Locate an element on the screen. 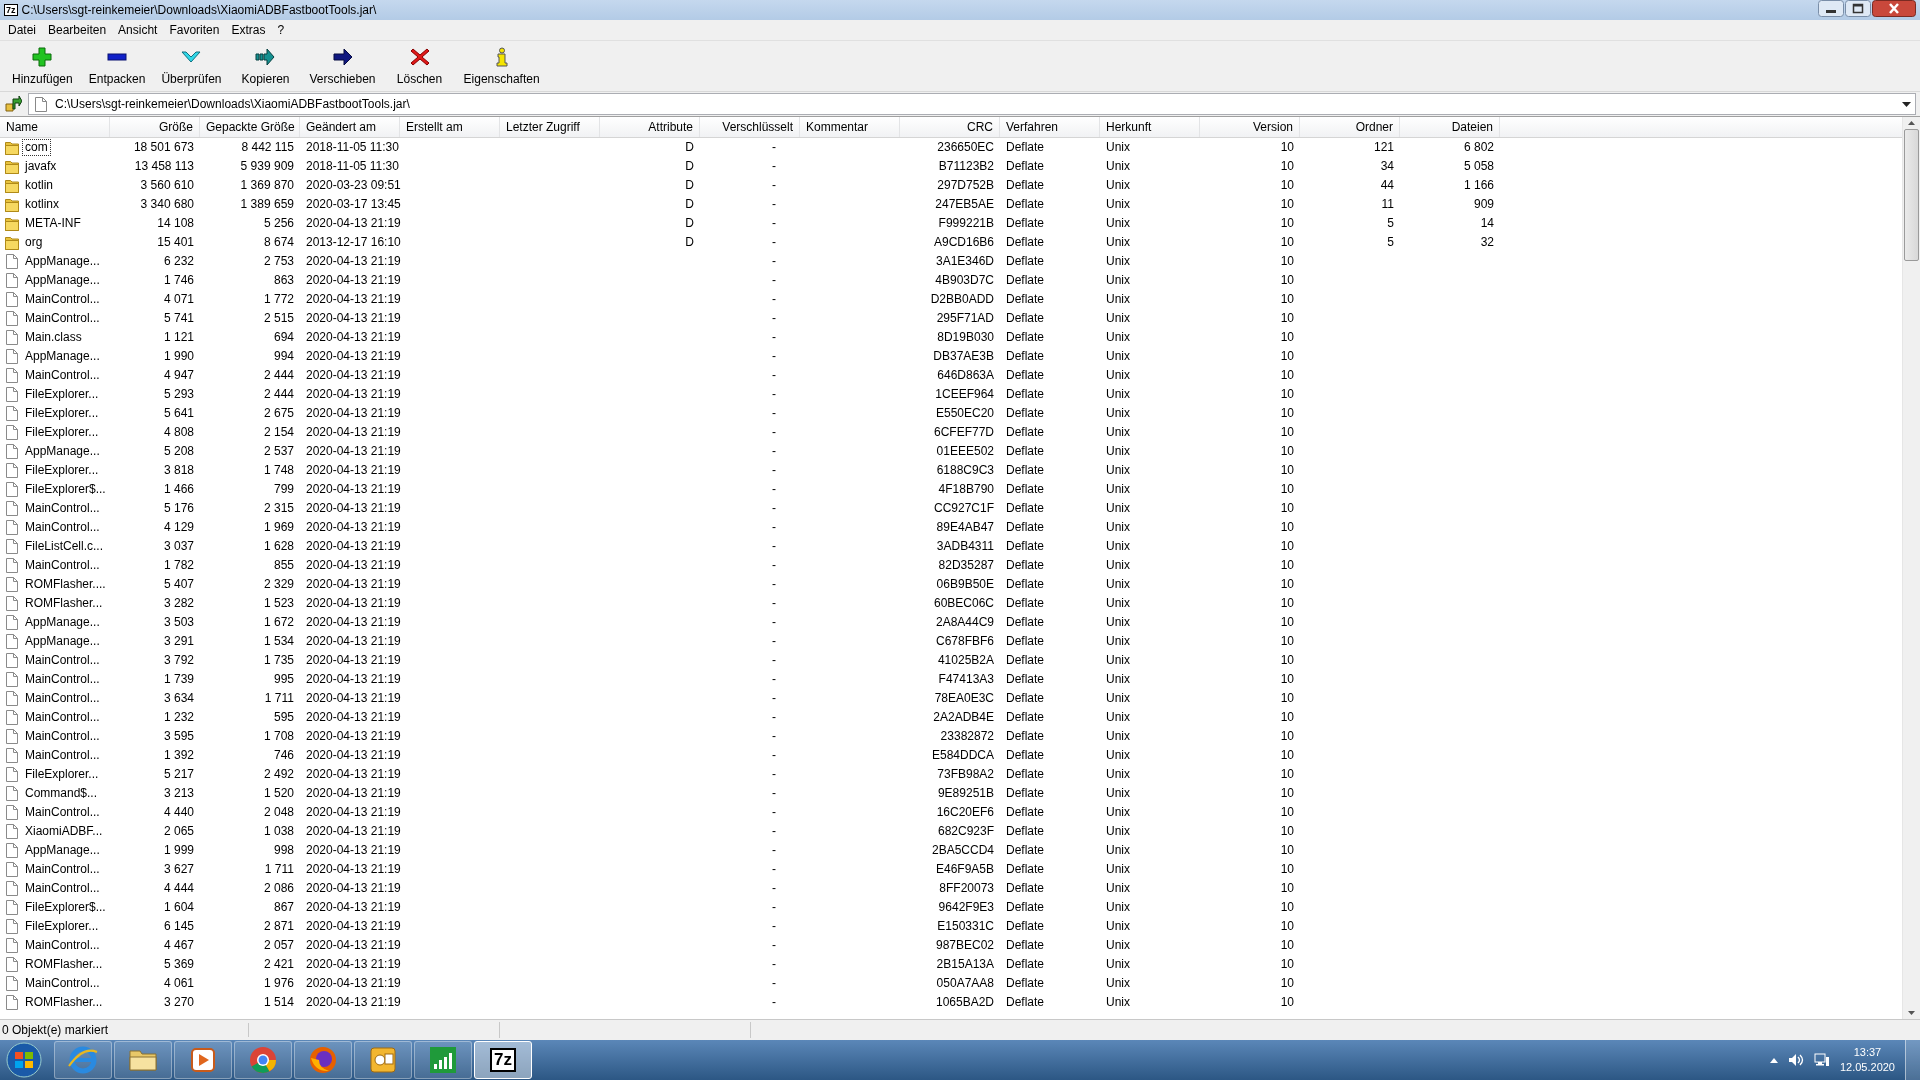  menu-item: Bearbeiten is located at coordinates (77, 30).